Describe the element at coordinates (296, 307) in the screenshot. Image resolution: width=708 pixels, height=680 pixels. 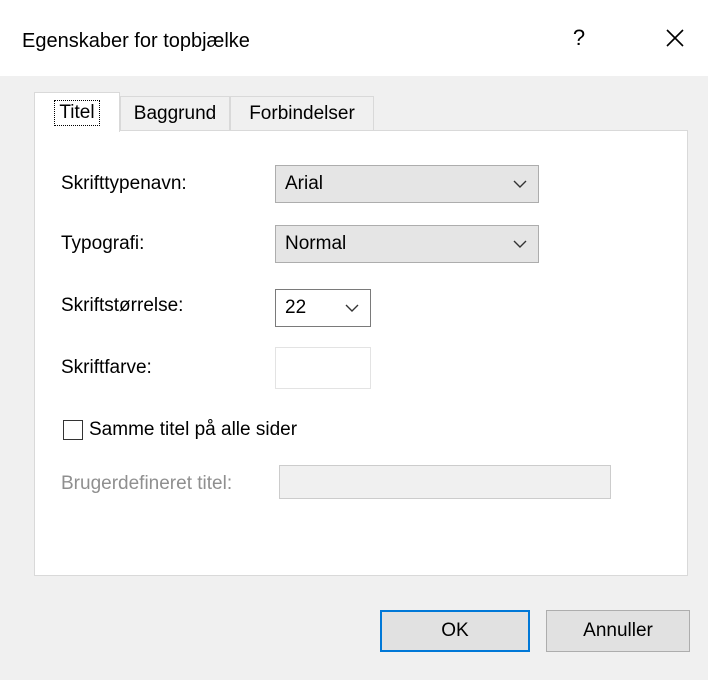
I see `font-size-value: 22` at that location.